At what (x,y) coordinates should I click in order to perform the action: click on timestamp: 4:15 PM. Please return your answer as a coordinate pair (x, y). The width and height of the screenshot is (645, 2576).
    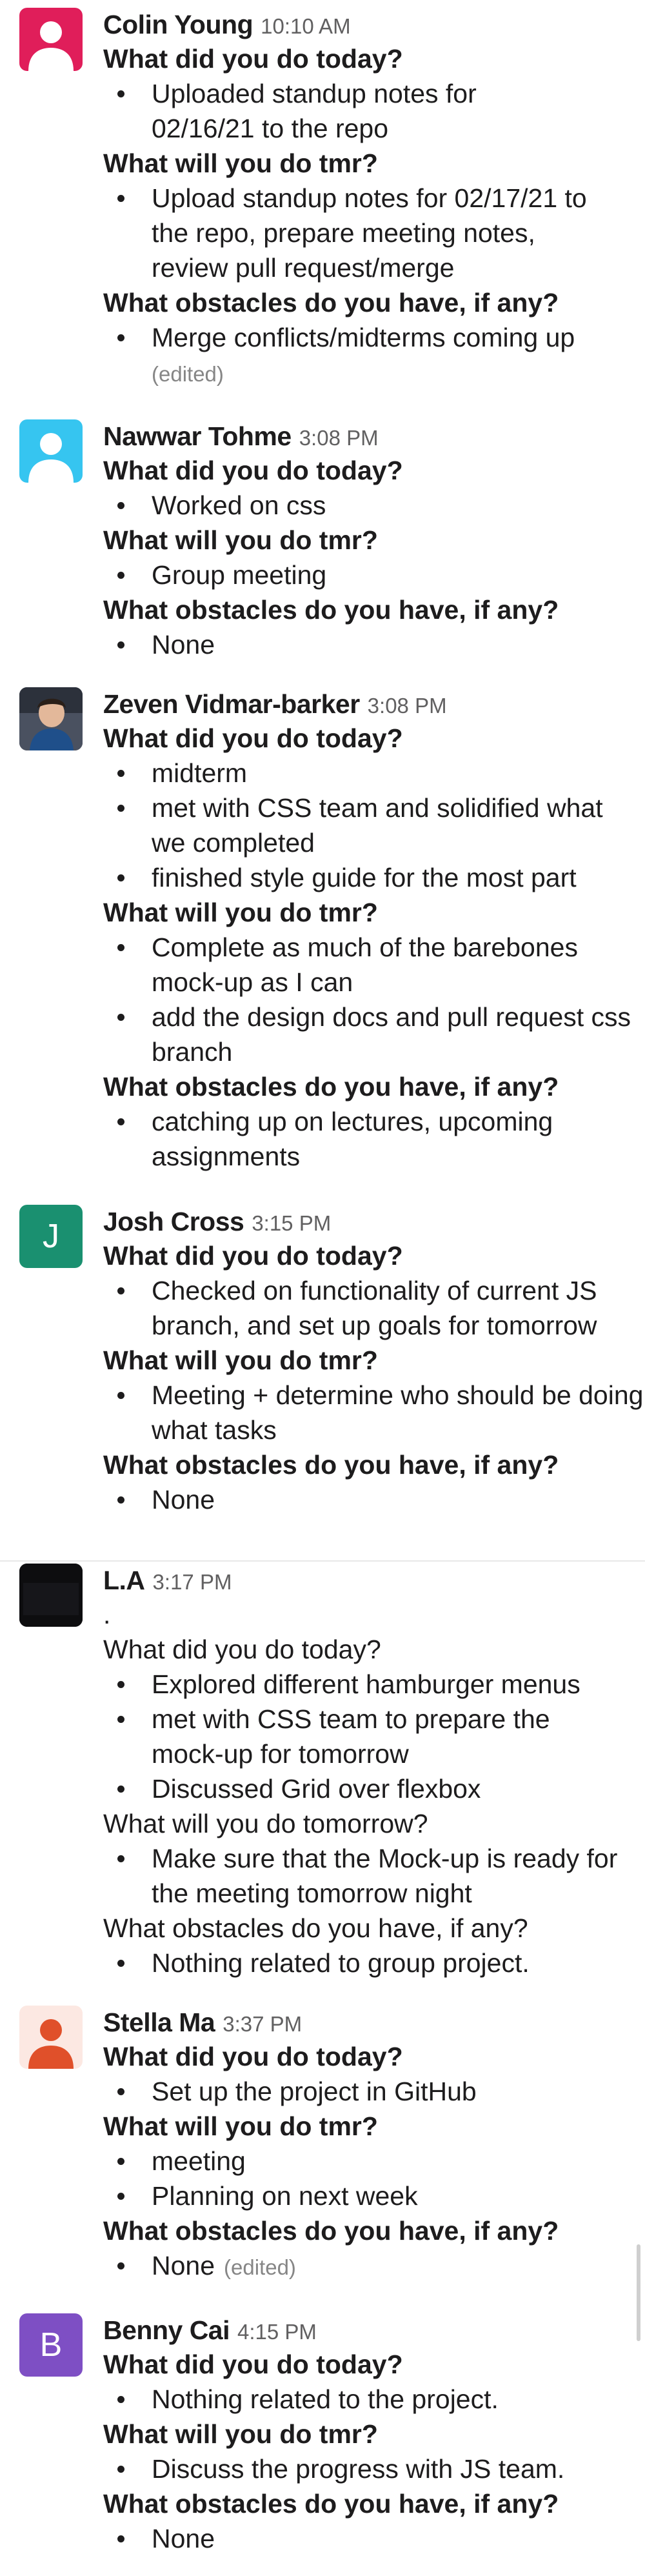
    Looking at the image, I should click on (277, 2332).